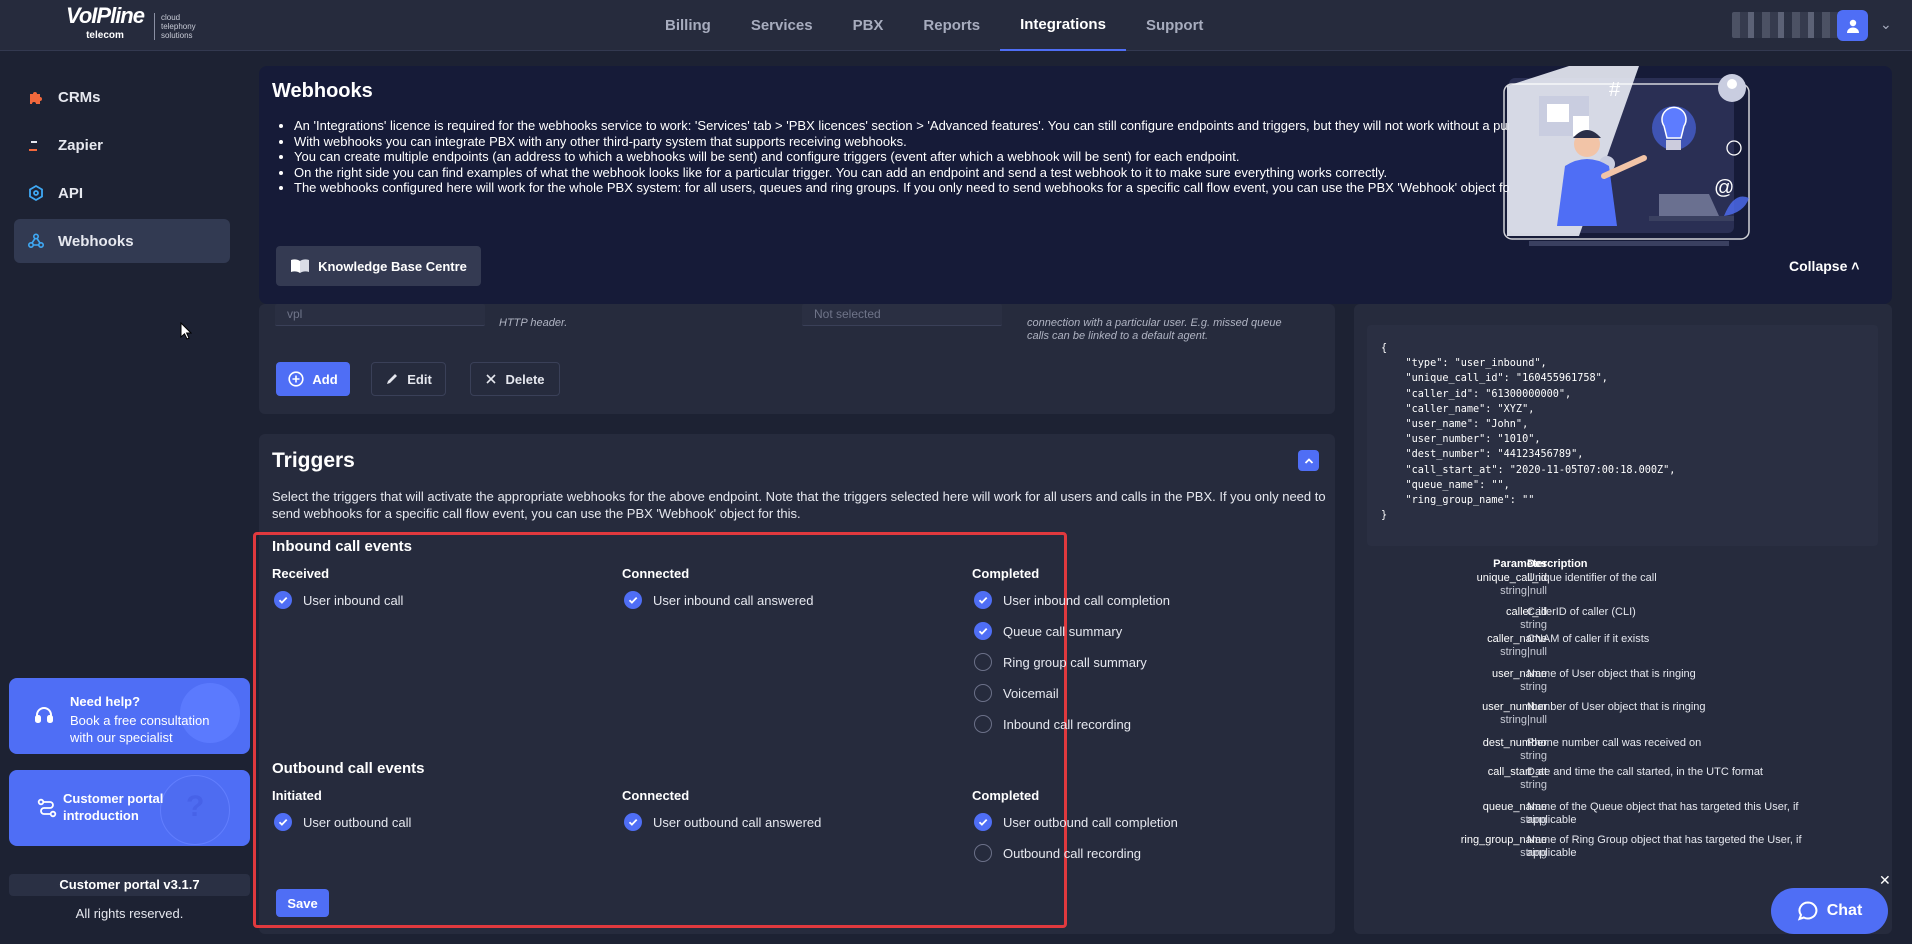  What do you see at coordinates (1824, 266) in the screenshot?
I see `collapse-banner-button: Collapse ˄` at bounding box center [1824, 266].